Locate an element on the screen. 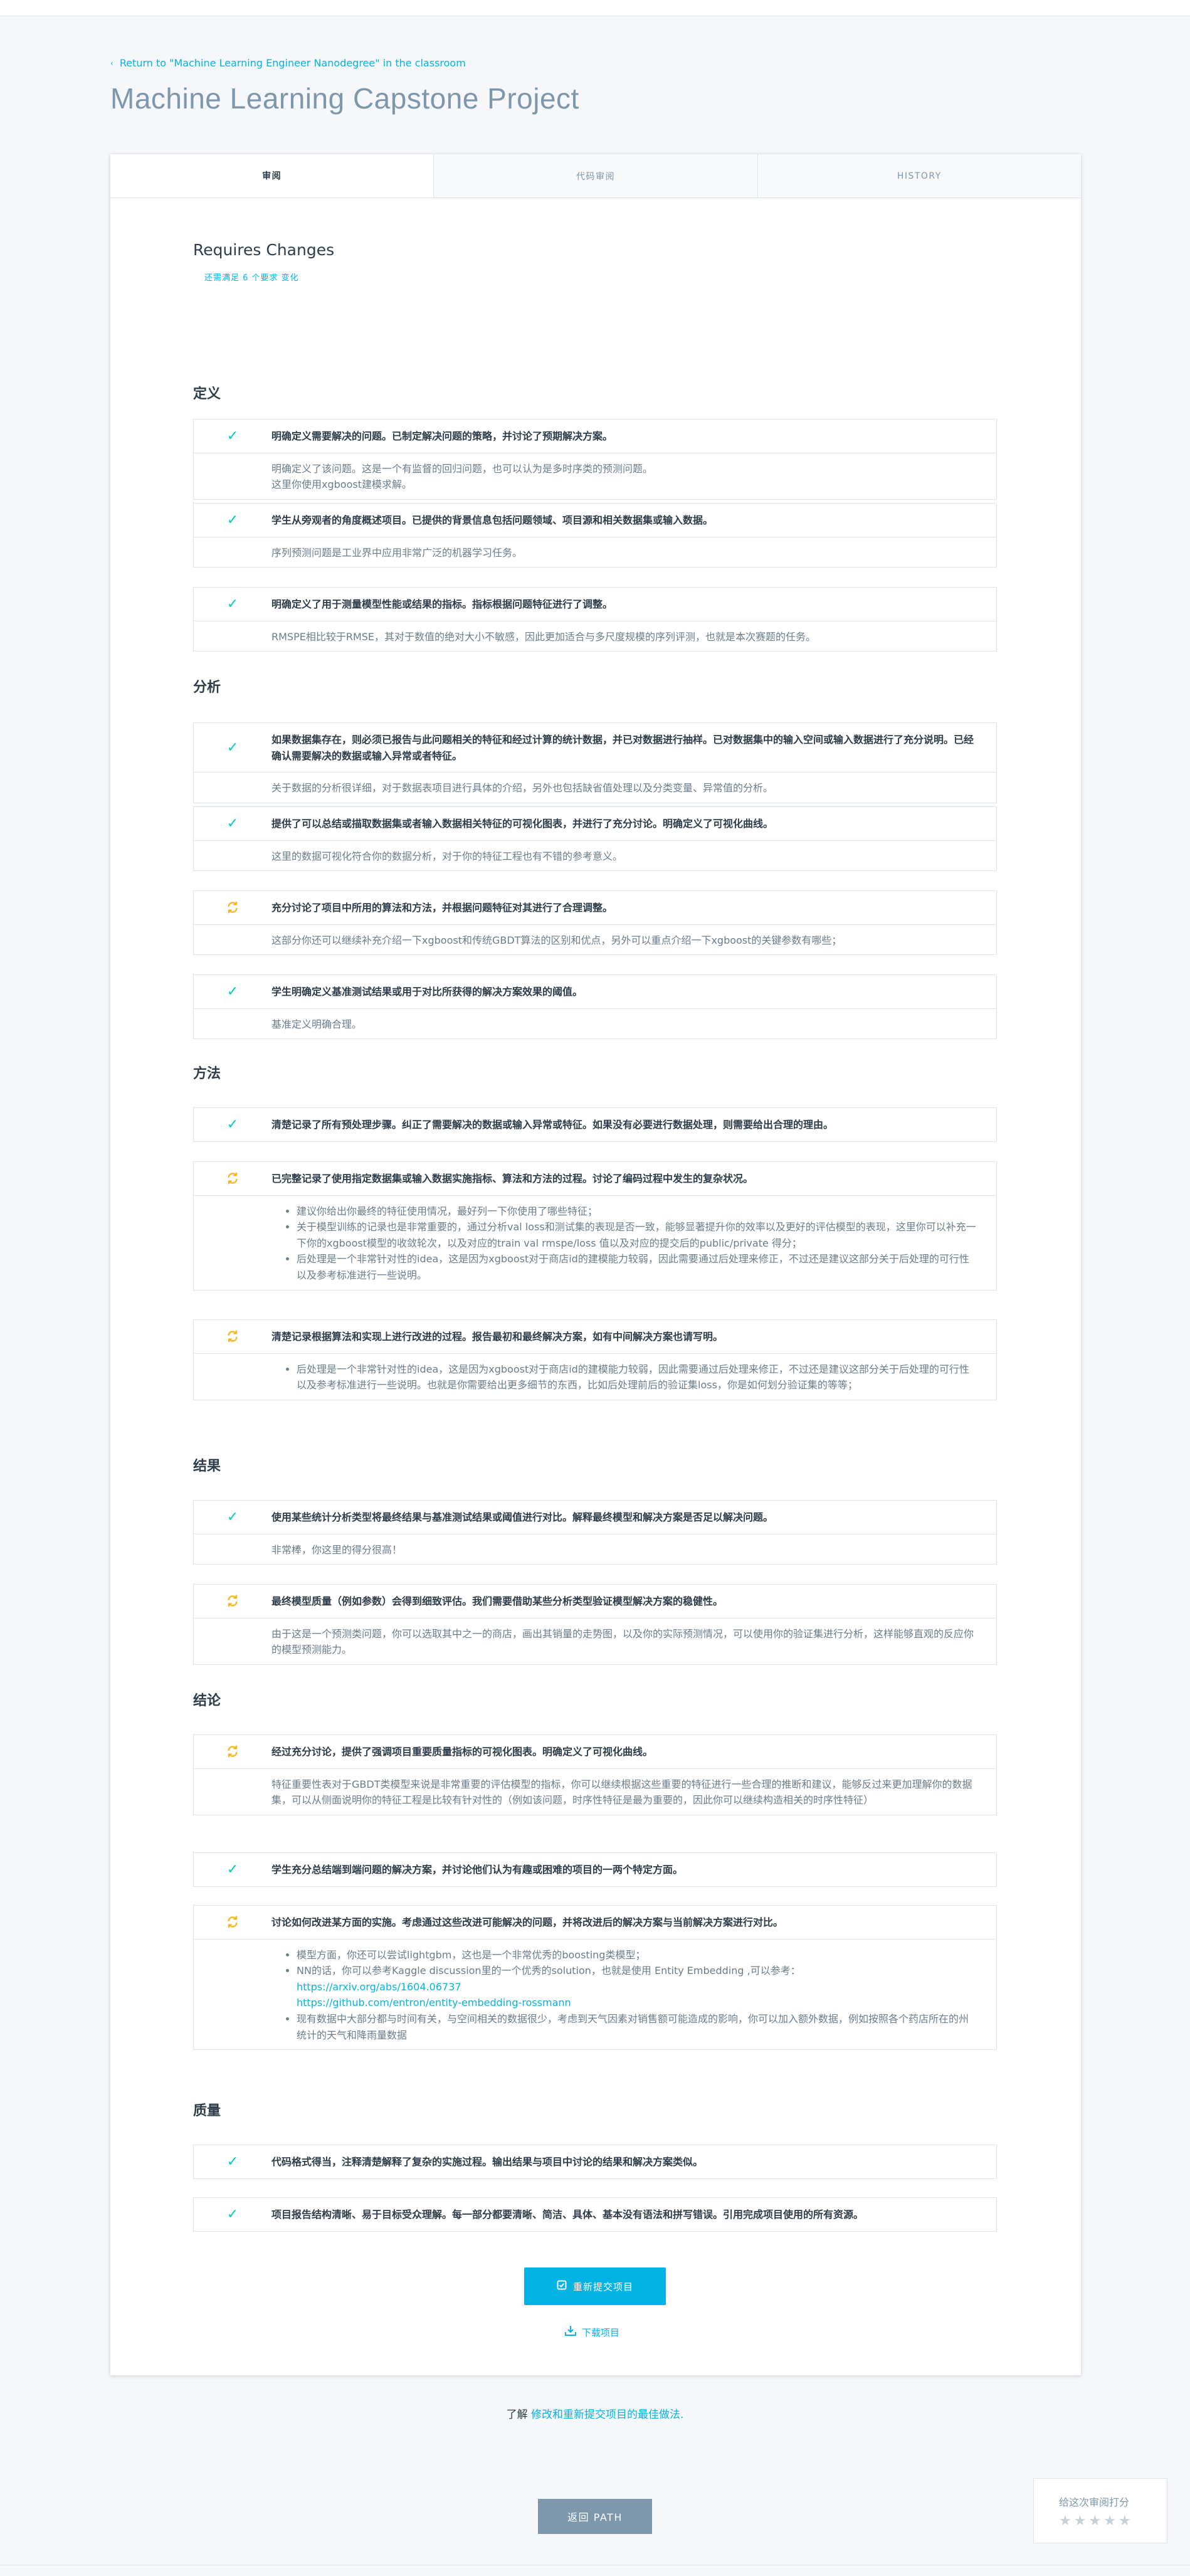 The height and width of the screenshot is (2576, 1190). rubric-item-header: ✓ 学生明确定义基准测试结果或用于对比所获得的解决方案效果的阈值。 is located at coordinates (595, 992).